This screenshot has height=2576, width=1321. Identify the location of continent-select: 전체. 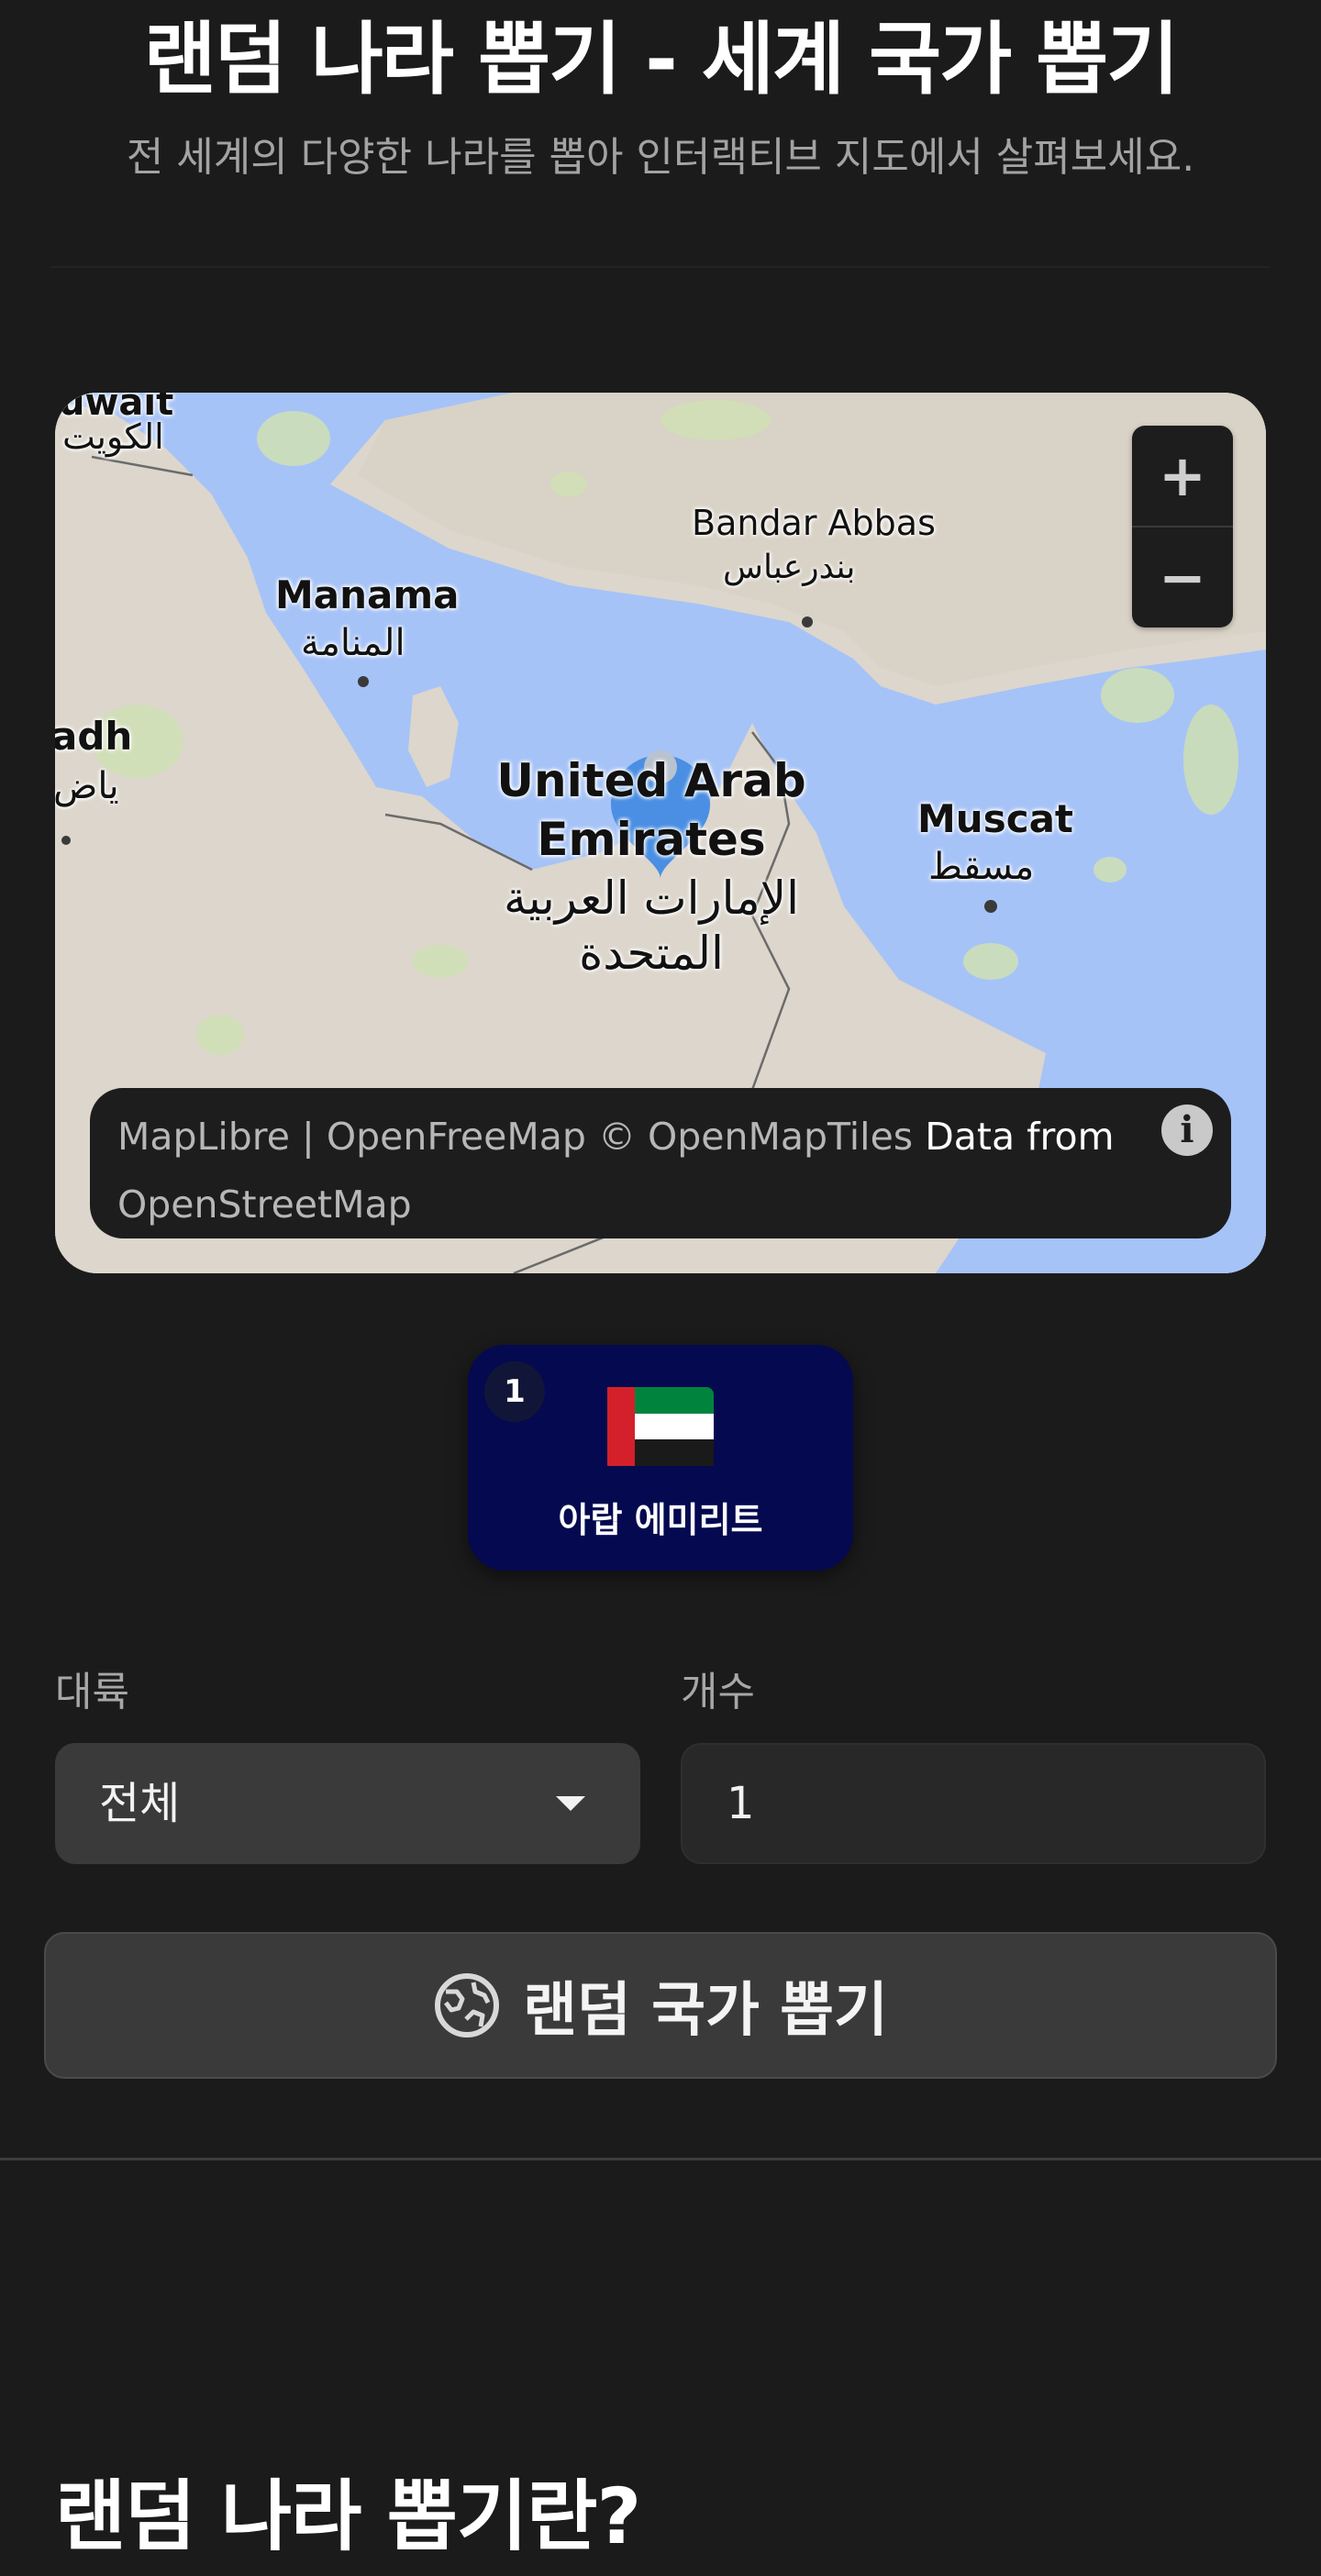
(347, 1803).